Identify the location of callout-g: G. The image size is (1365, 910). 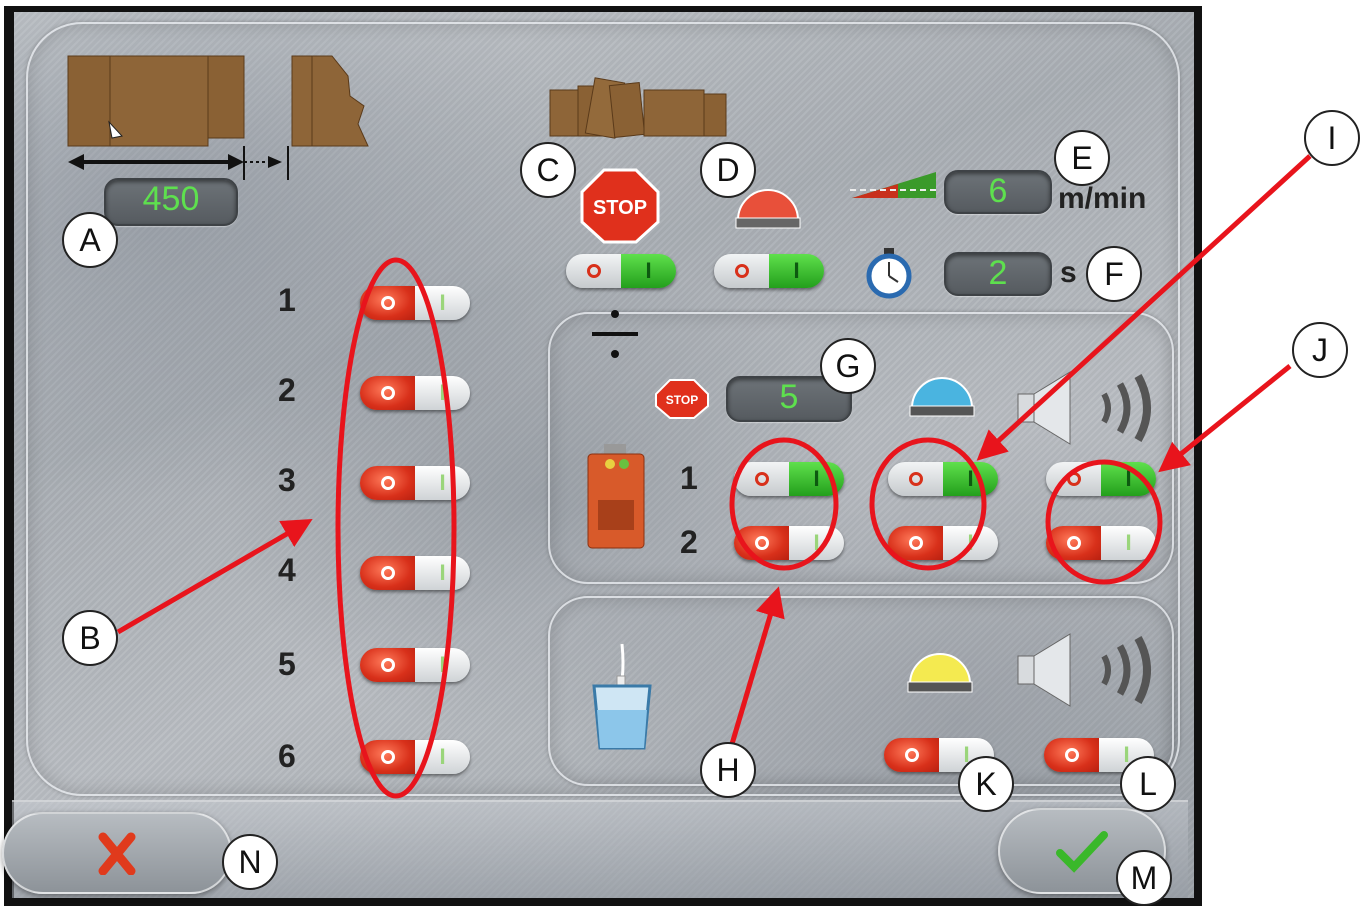
(848, 366).